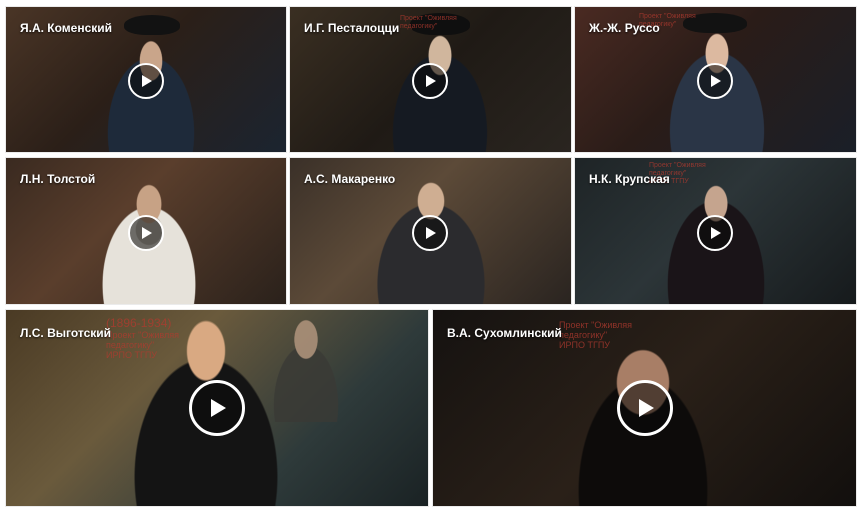  I want to click on video-tile-tolstoy: Л.Н. Толстой, so click(146, 231).